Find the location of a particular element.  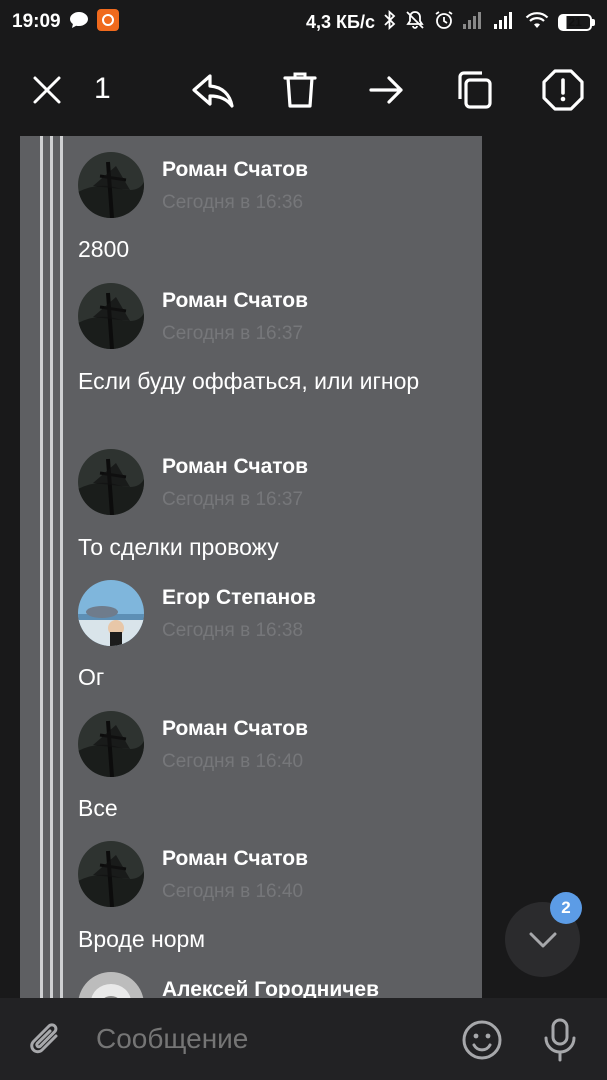

report-button is located at coordinates (563, 90).